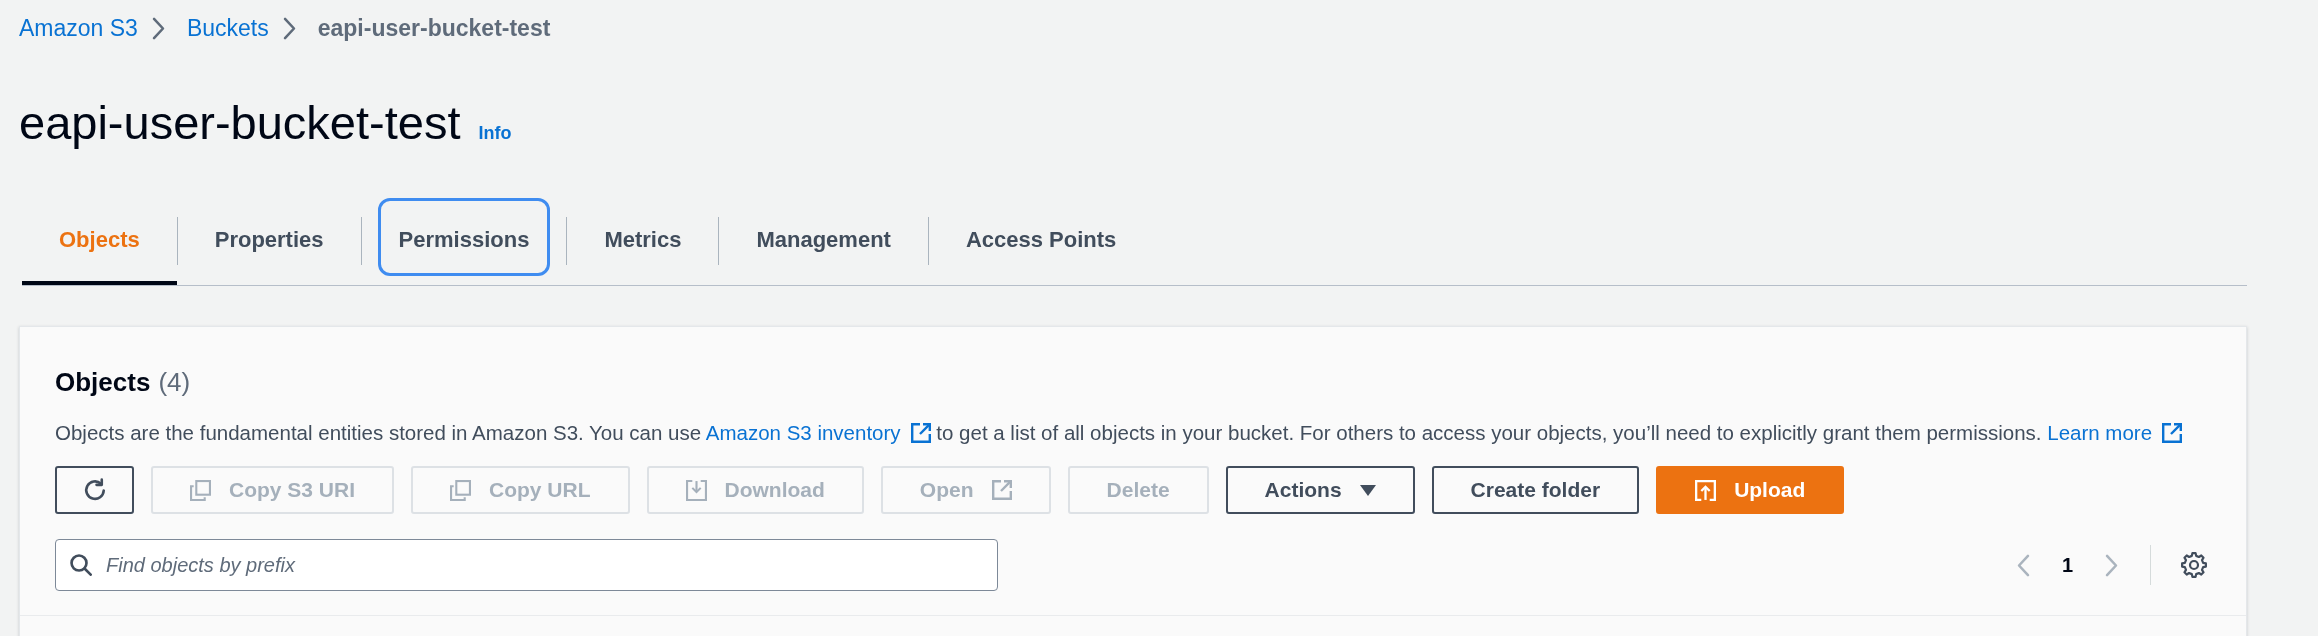  I want to click on breadcrumb-current: eapi-user-bucket-test, so click(434, 28).